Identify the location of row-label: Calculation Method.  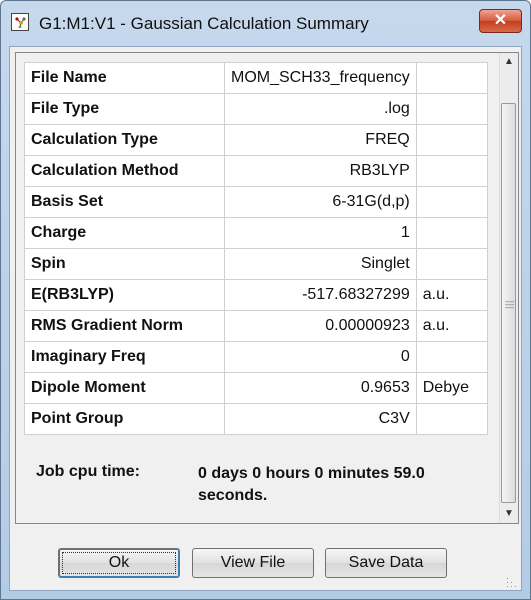
(124, 171).